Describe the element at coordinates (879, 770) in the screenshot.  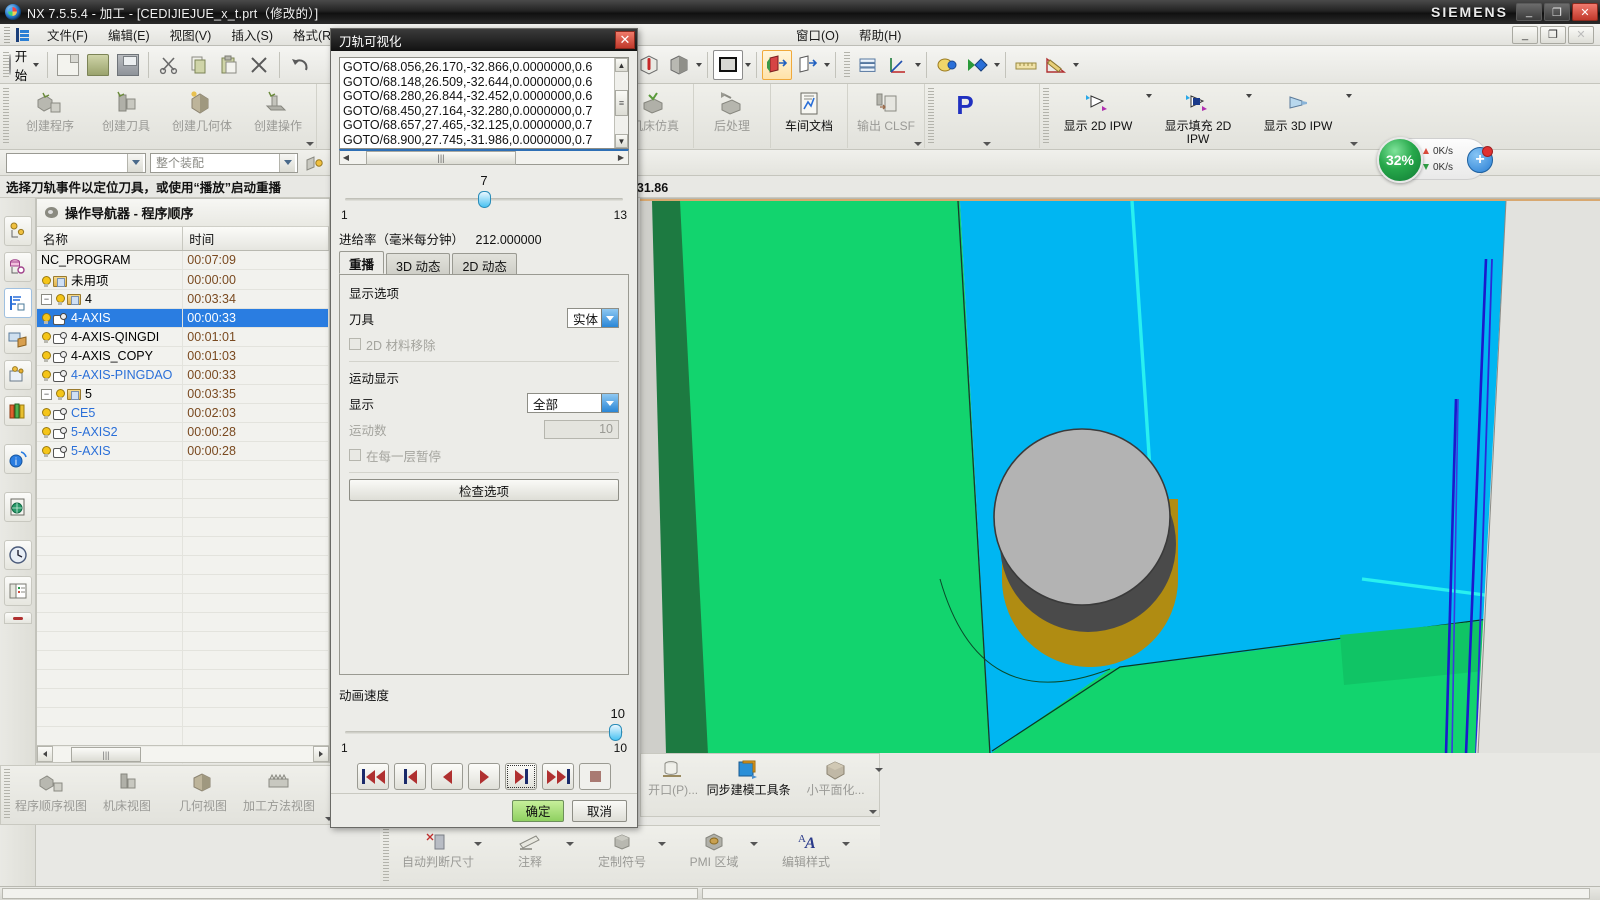
I see `faceted-body-chevron-icon` at that location.